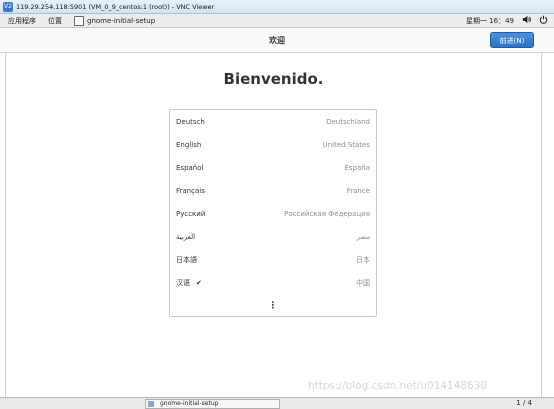  What do you see at coordinates (190, 167) in the screenshot?
I see `language-name: Español` at bounding box center [190, 167].